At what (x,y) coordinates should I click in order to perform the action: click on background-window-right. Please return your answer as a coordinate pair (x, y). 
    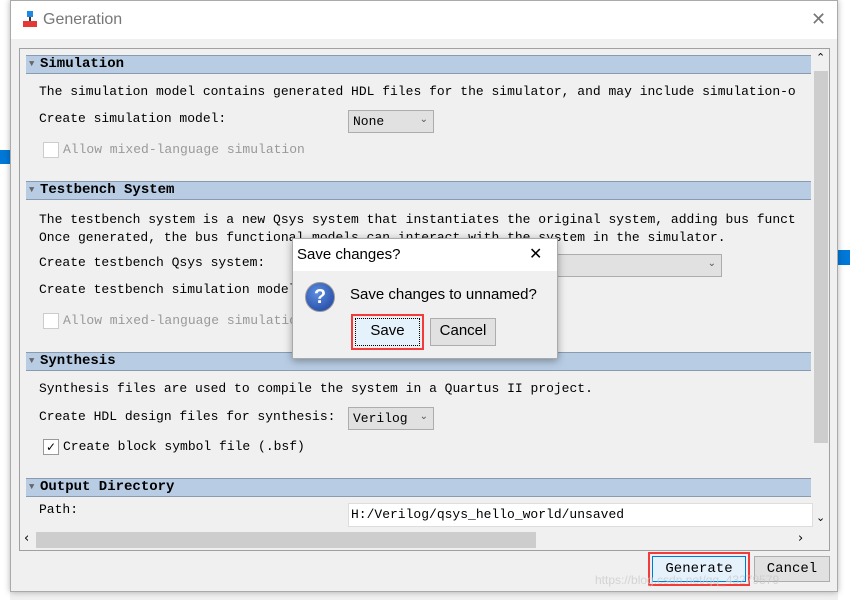
    Looking at the image, I should click on (844, 300).